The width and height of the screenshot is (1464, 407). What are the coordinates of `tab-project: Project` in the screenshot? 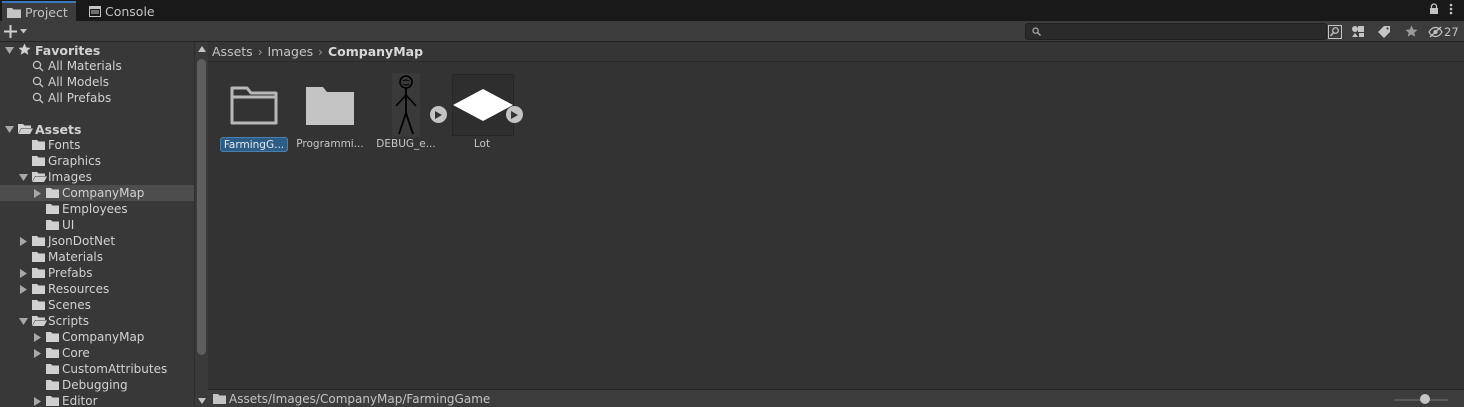 It's located at (39, 11).